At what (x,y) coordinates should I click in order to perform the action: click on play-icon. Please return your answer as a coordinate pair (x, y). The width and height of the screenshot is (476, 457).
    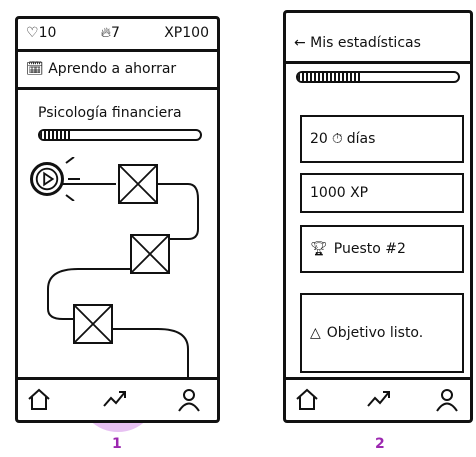
    Looking at the image, I should click on (47, 179).